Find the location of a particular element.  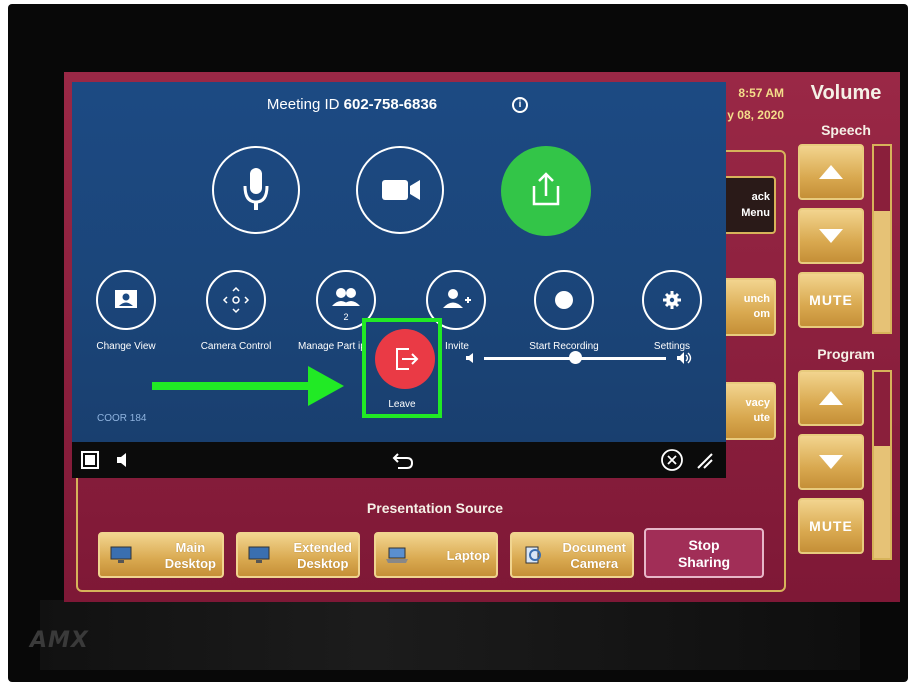

microphone-button is located at coordinates (256, 190).